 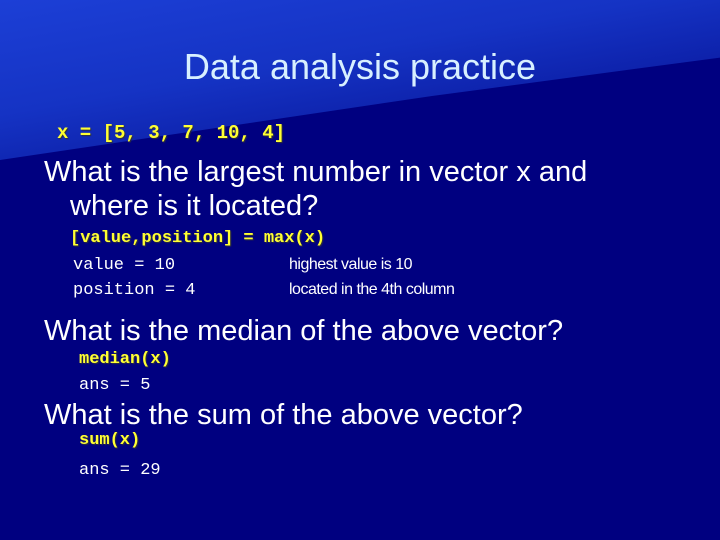 What do you see at coordinates (110, 440) in the screenshot?
I see `code-sum: sum(x)` at bounding box center [110, 440].